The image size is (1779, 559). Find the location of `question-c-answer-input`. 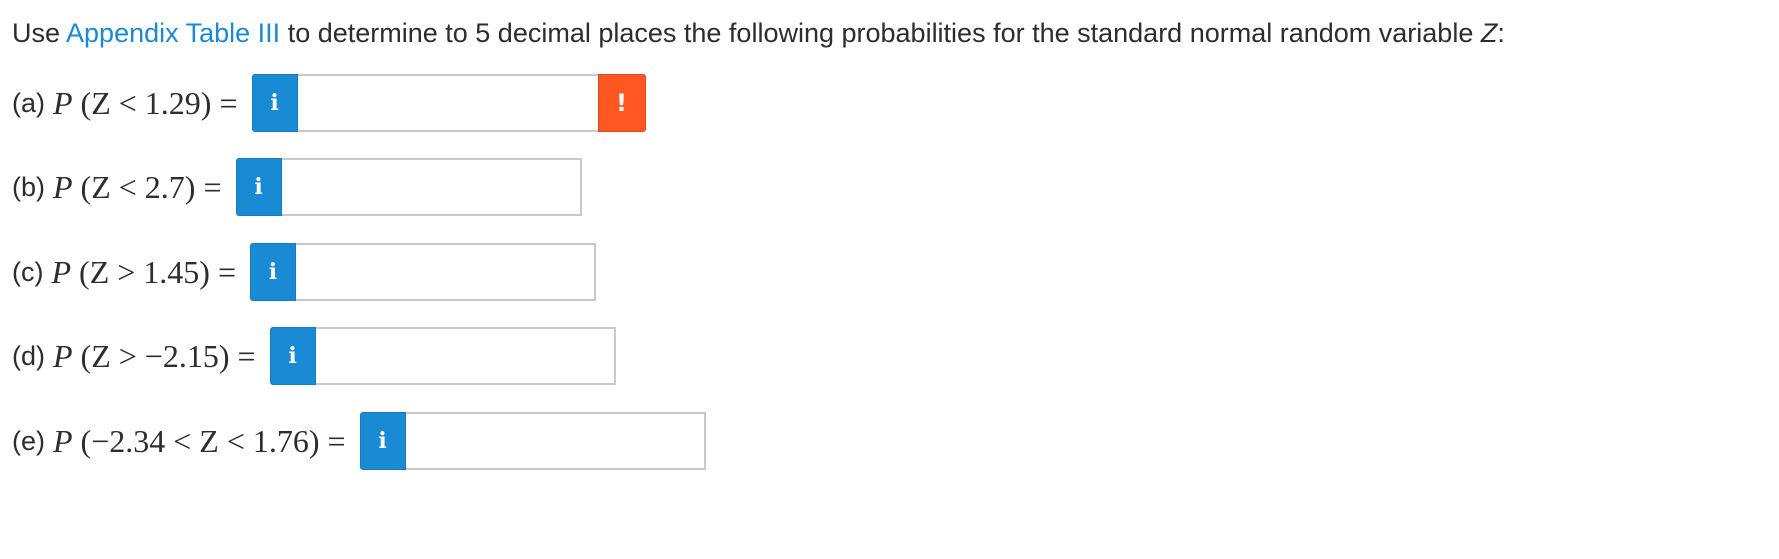

question-c-answer-input is located at coordinates (445, 272).